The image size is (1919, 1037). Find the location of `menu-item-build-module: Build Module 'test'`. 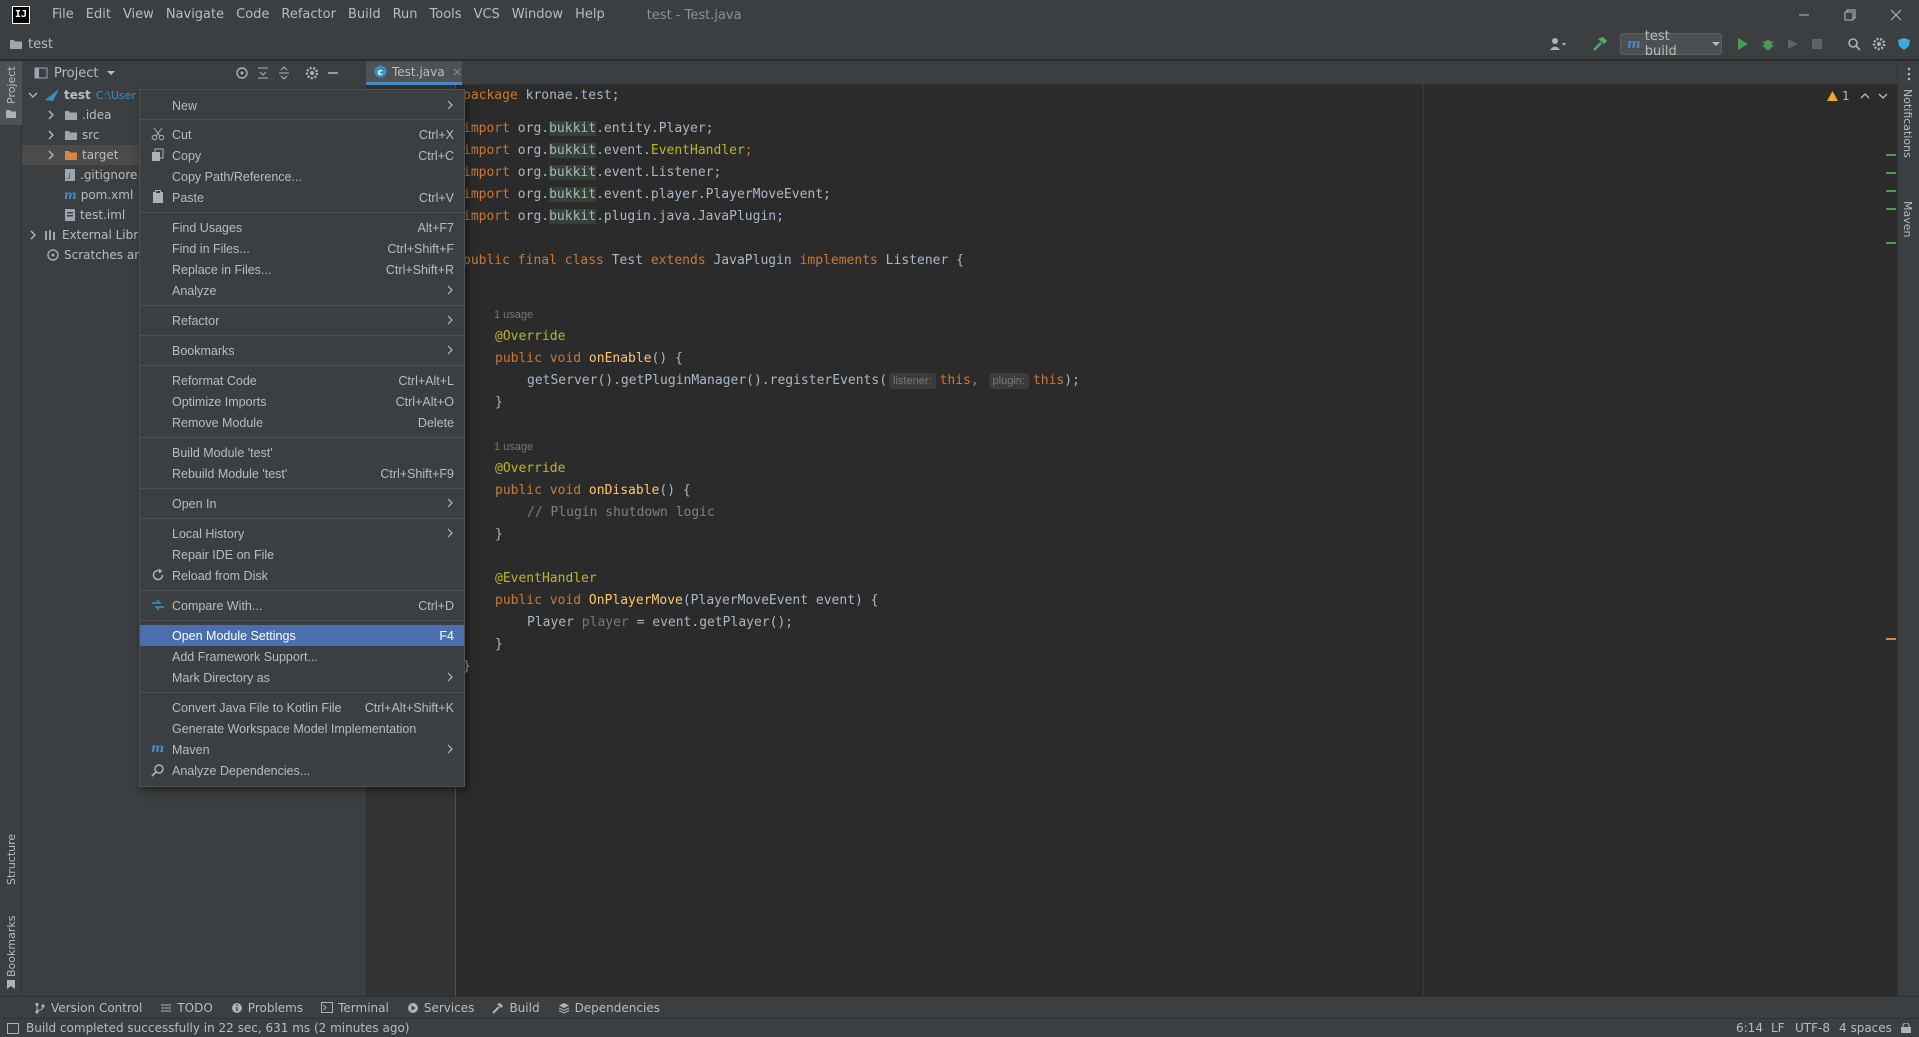

menu-item-build-module: Build Module 'test' is located at coordinates (302, 452).